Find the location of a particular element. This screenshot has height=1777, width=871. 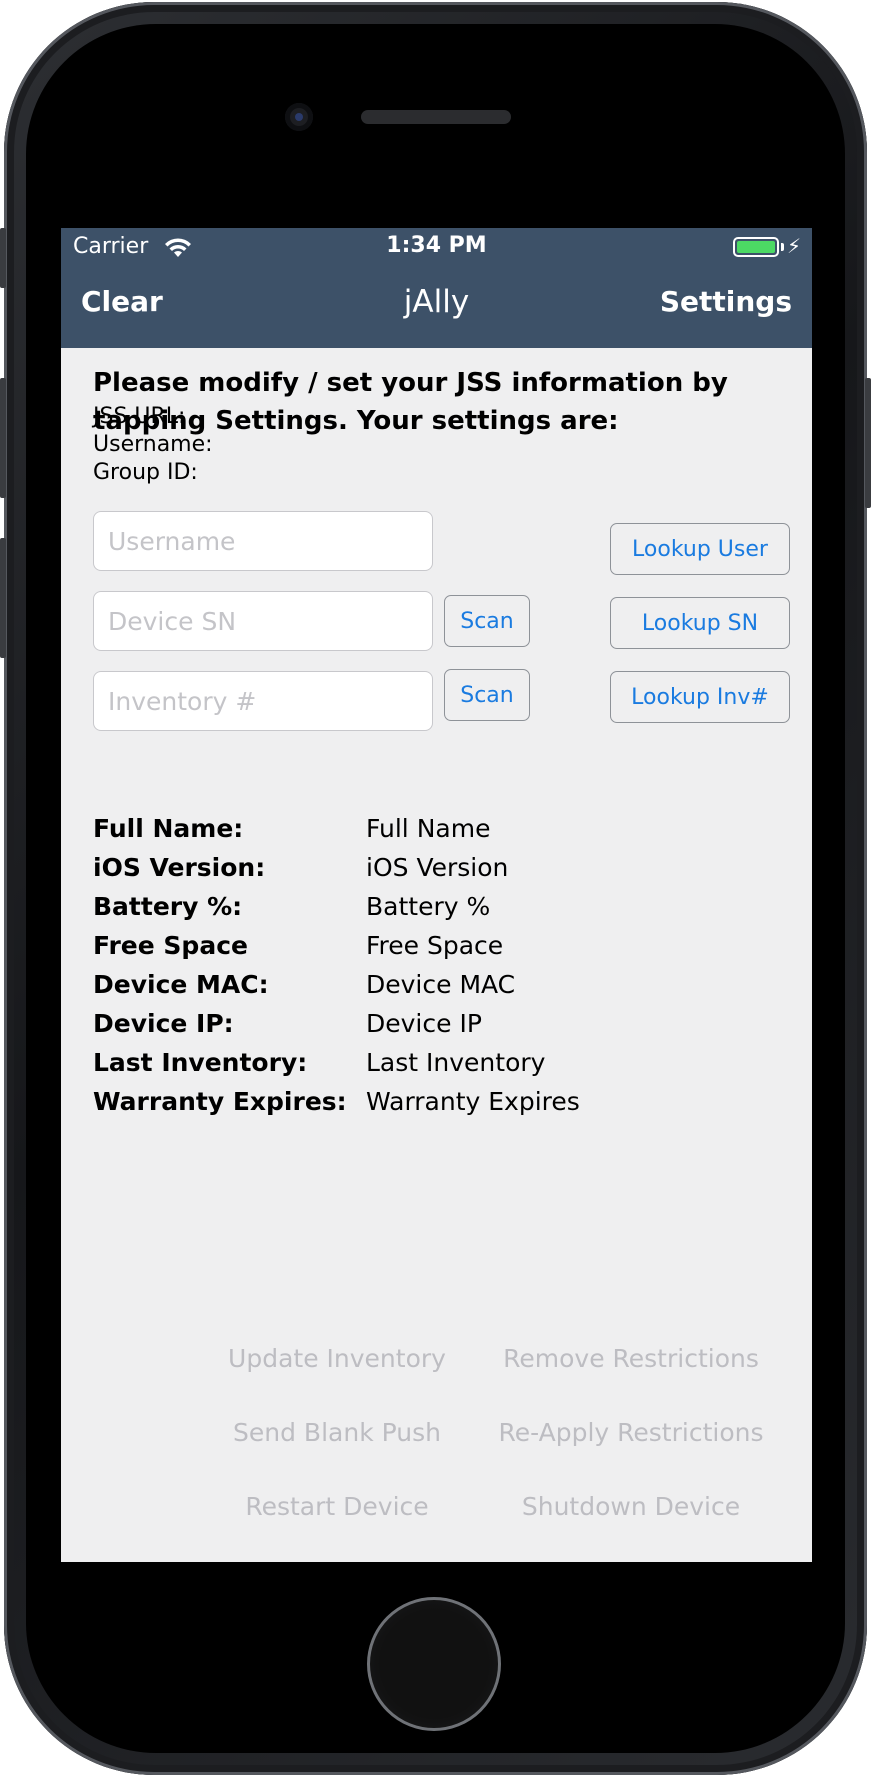

battery-cap is located at coordinates (782, 247).